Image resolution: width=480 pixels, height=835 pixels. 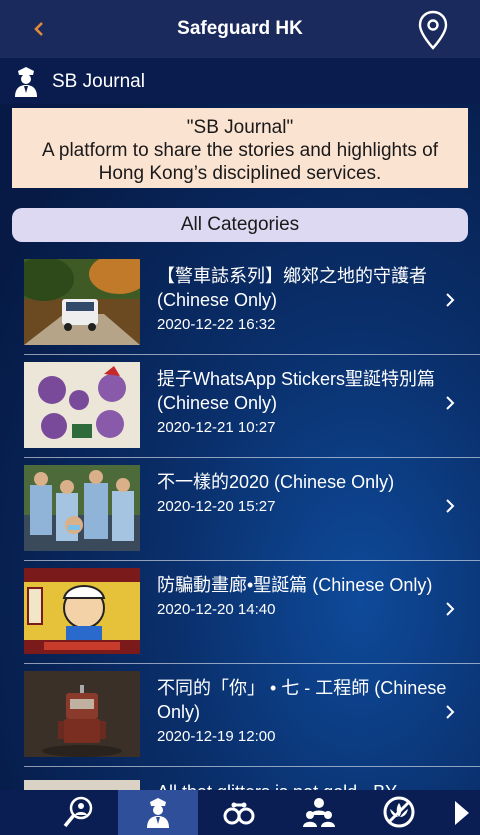 What do you see at coordinates (292, 288) in the screenshot?
I see `article-title: 【警車誌系列】鄉郊之地的守護者 (Chinese Only)` at bounding box center [292, 288].